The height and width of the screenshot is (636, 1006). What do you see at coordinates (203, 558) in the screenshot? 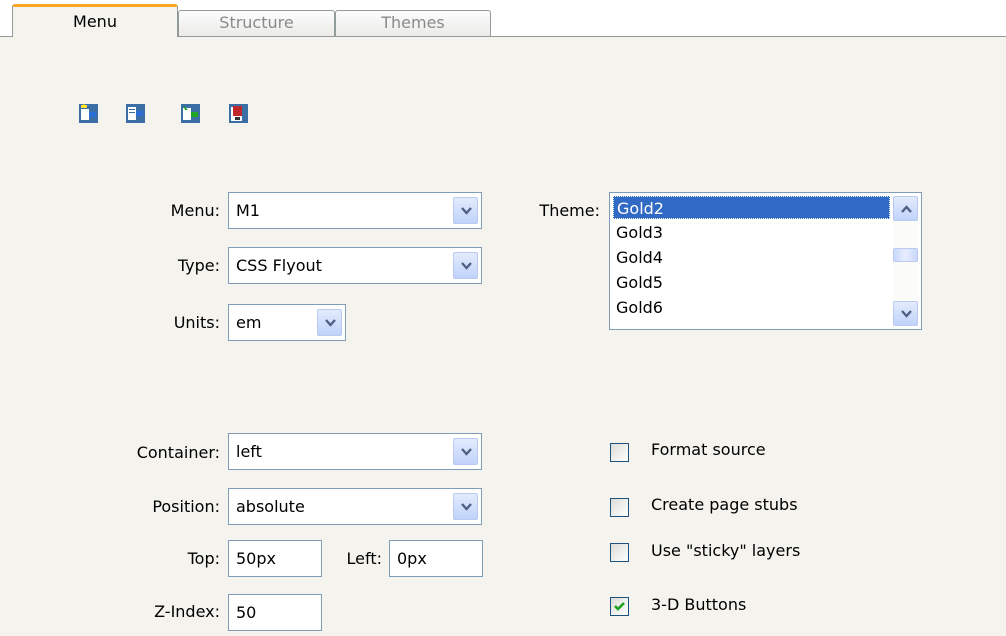
I see `top-label: Top:` at bounding box center [203, 558].